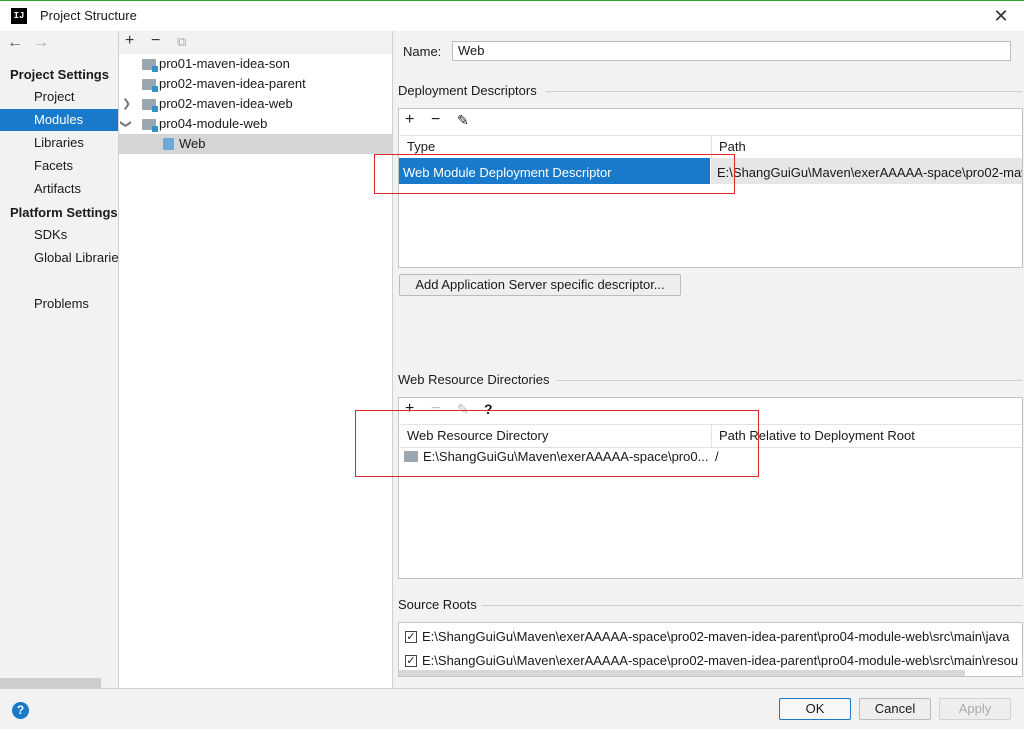  Describe the element at coordinates (512, 688) in the screenshot. I see `footer-divider` at that location.